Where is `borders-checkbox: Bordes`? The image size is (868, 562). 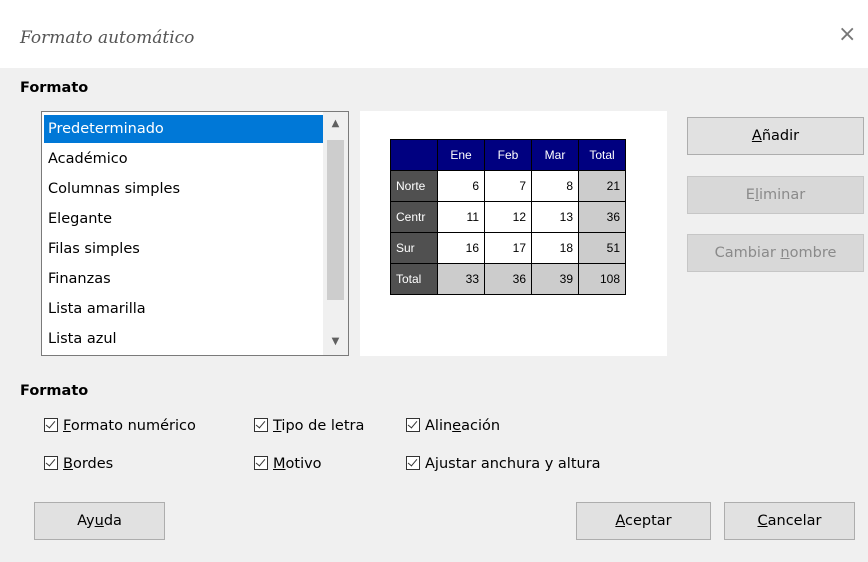 borders-checkbox: Bordes is located at coordinates (78, 464).